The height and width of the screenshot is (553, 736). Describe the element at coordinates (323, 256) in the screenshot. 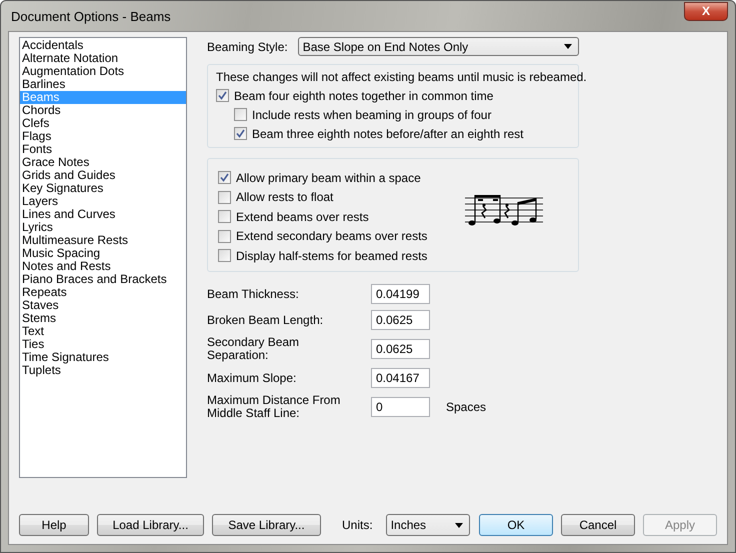

I see `checkbox: Display half-stems for beamed rests` at that location.